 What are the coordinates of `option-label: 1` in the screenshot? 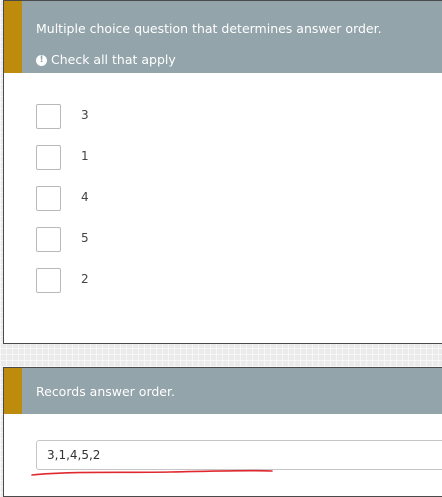 It's located at (85, 156).